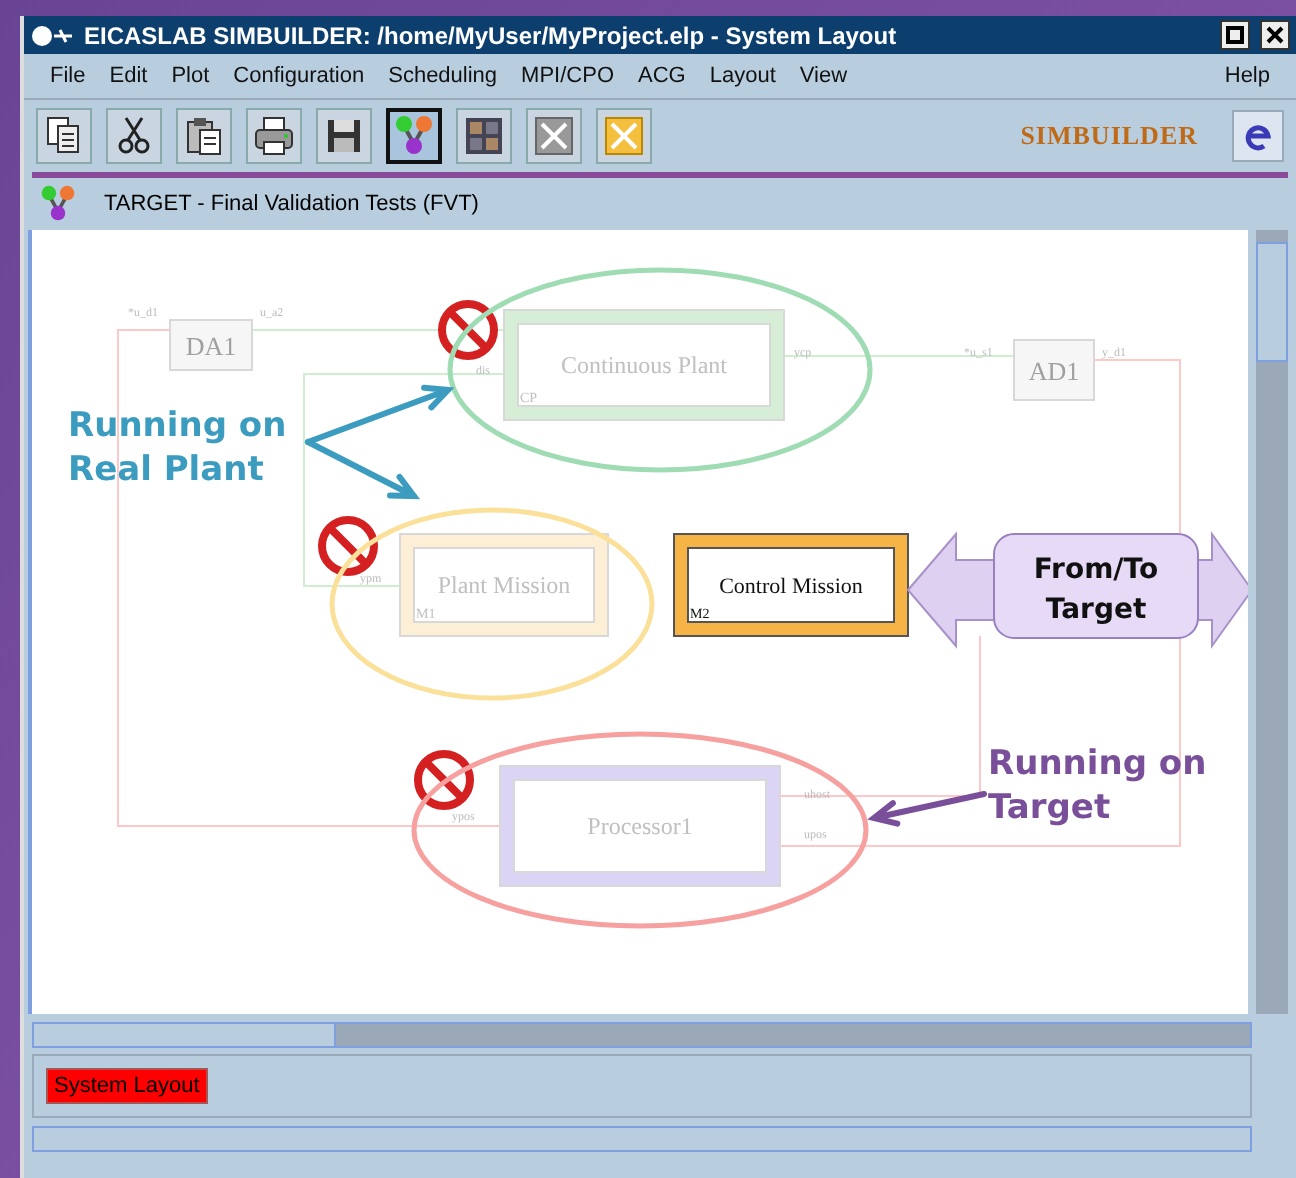 This screenshot has height=1178, width=1296. Describe the element at coordinates (190, 76) in the screenshot. I see `menu-item: Plot` at that location.